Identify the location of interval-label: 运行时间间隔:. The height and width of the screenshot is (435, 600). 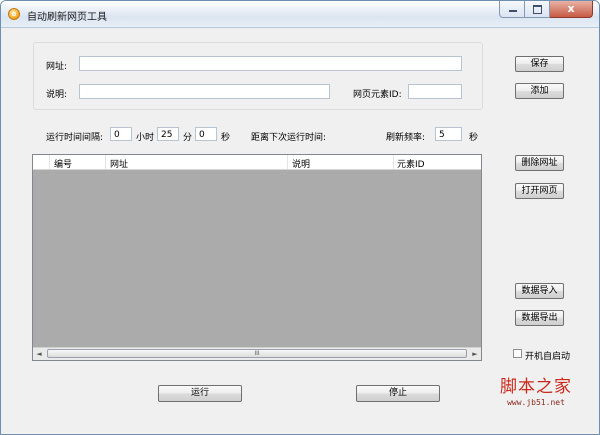
(75, 138).